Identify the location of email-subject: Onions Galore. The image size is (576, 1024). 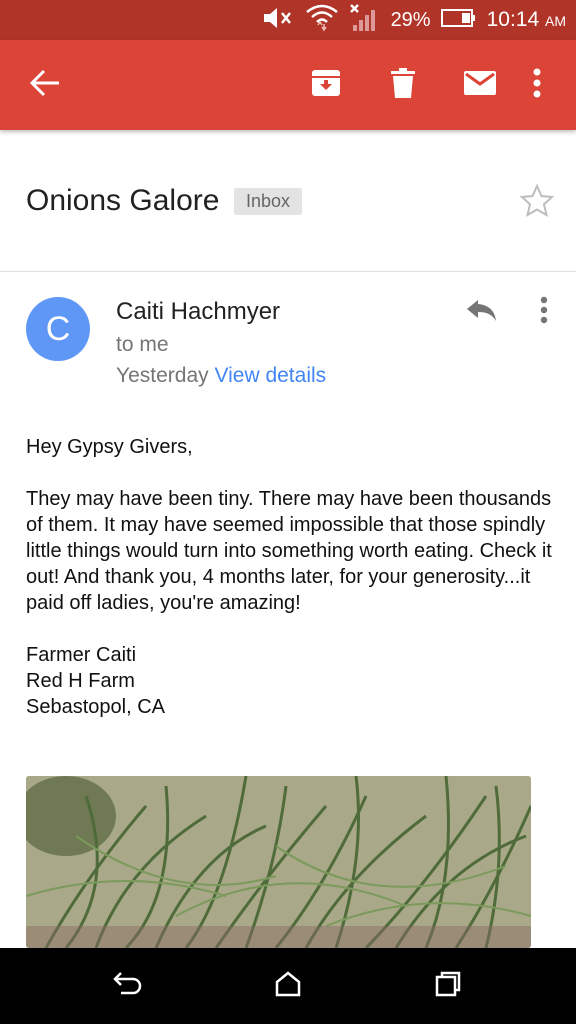
(123, 200).